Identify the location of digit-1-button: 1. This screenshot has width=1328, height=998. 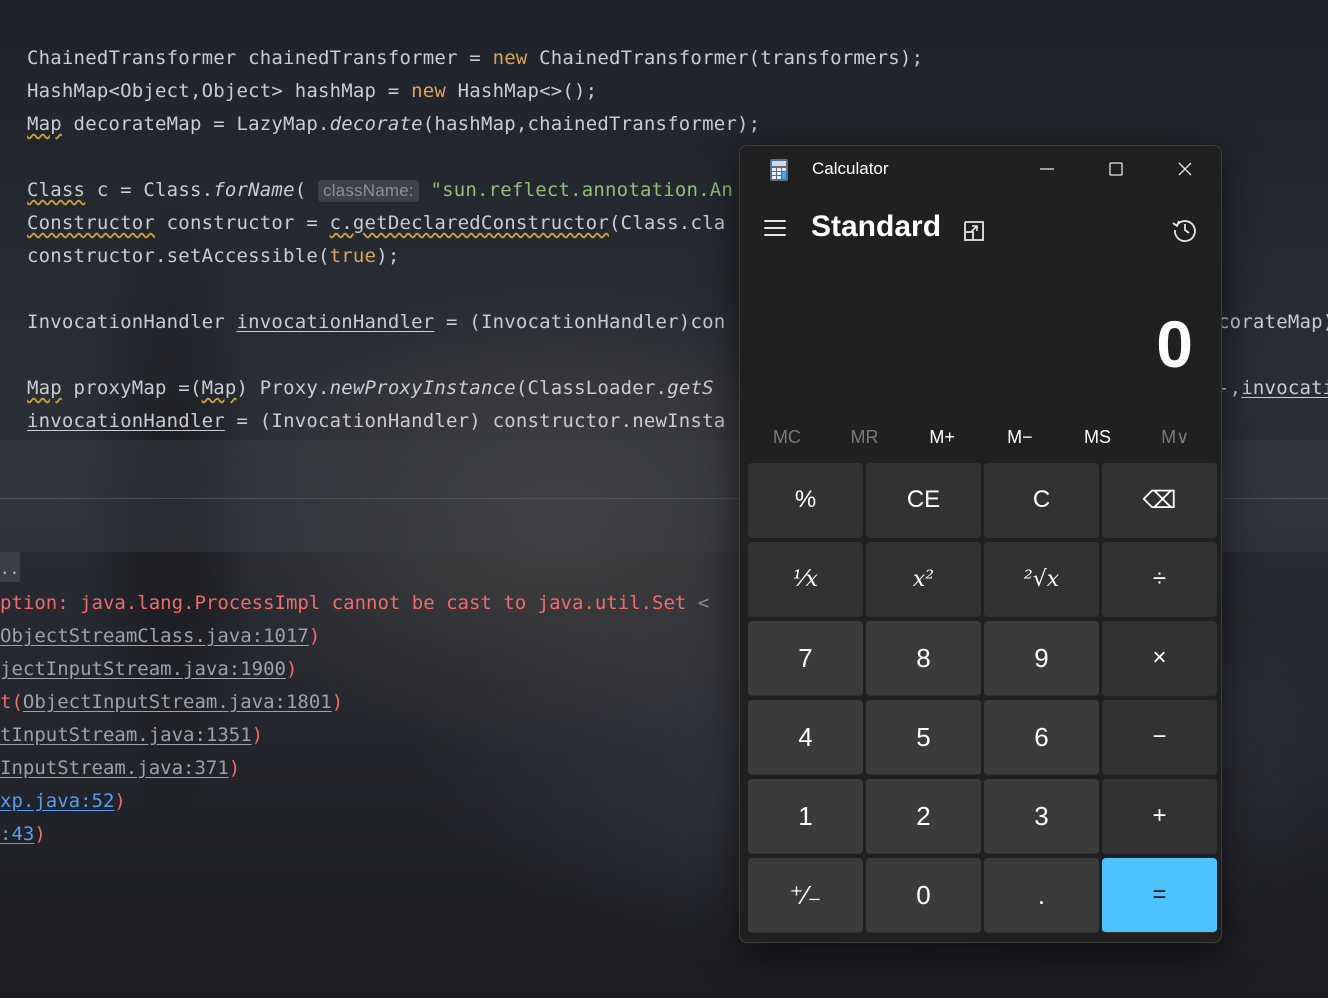
(805, 816).